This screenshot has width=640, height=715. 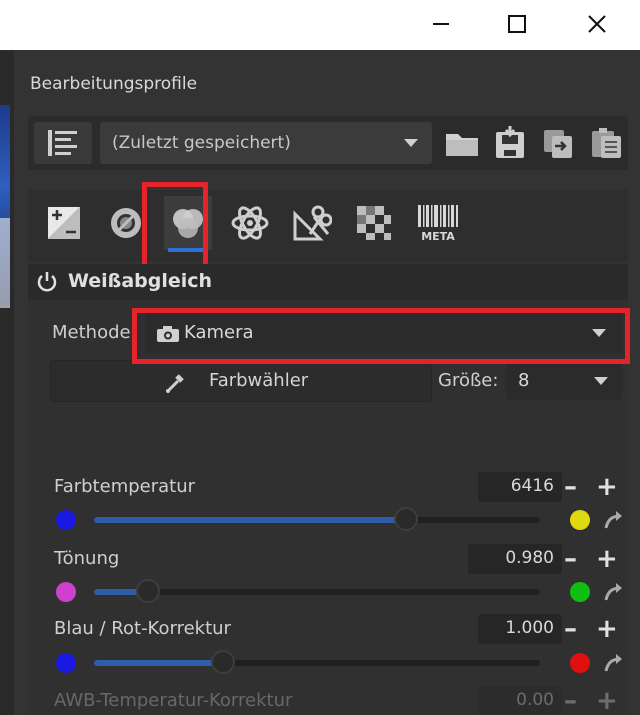 What do you see at coordinates (524, 380) in the screenshot?
I see `size-select-value: 8` at bounding box center [524, 380].